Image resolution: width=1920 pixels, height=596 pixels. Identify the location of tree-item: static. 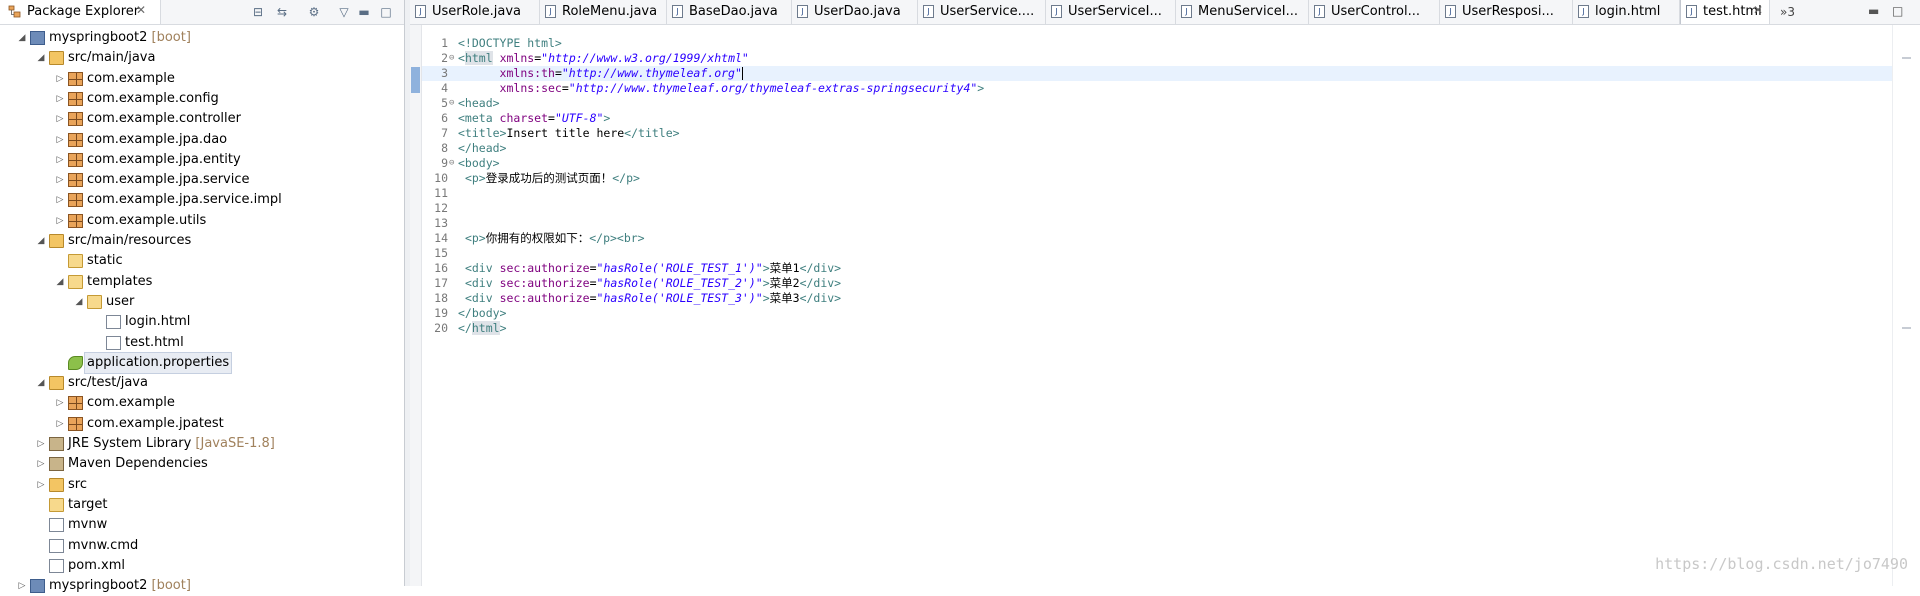
(202, 261).